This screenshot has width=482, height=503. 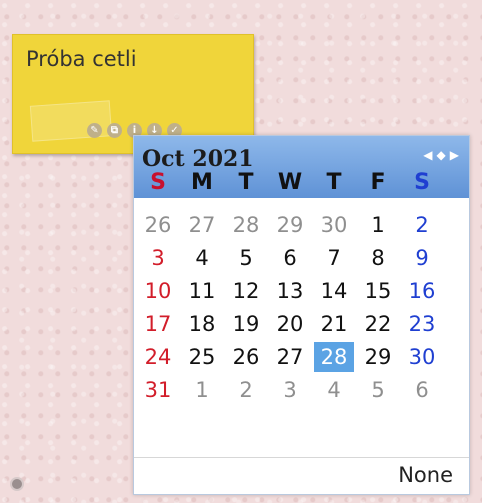 I want to click on calendar-day: 13, so click(x=290, y=291).